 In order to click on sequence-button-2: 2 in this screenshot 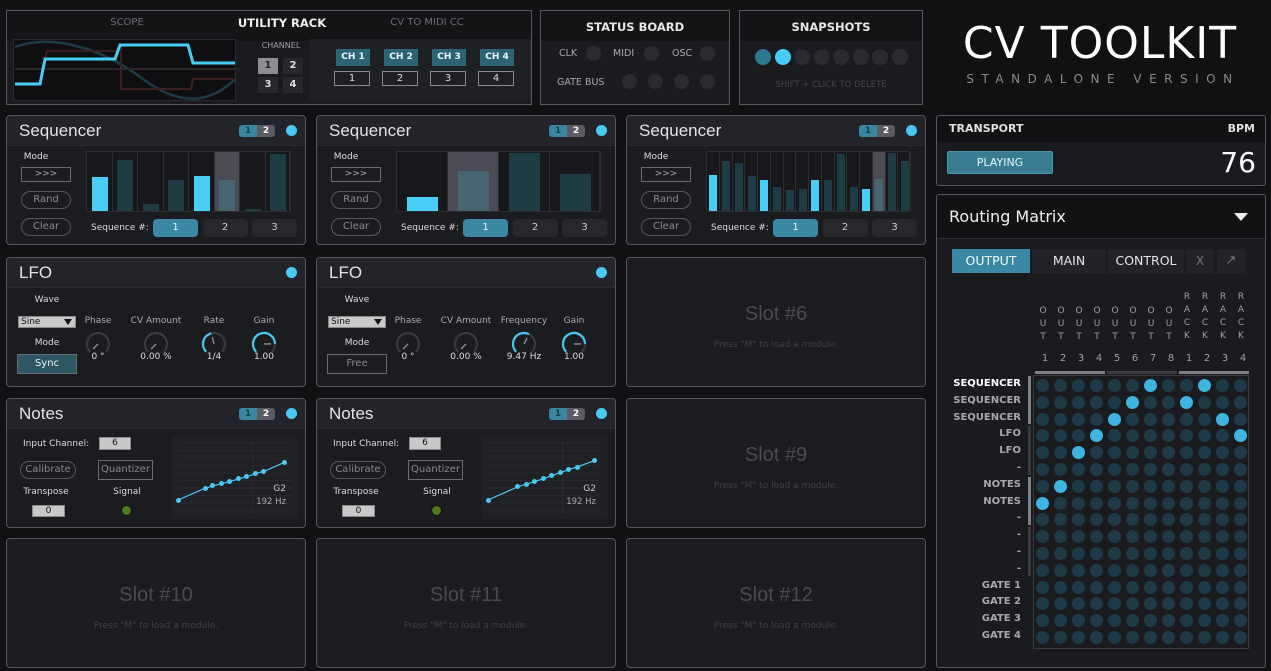, I will do `click(845, 228)`.